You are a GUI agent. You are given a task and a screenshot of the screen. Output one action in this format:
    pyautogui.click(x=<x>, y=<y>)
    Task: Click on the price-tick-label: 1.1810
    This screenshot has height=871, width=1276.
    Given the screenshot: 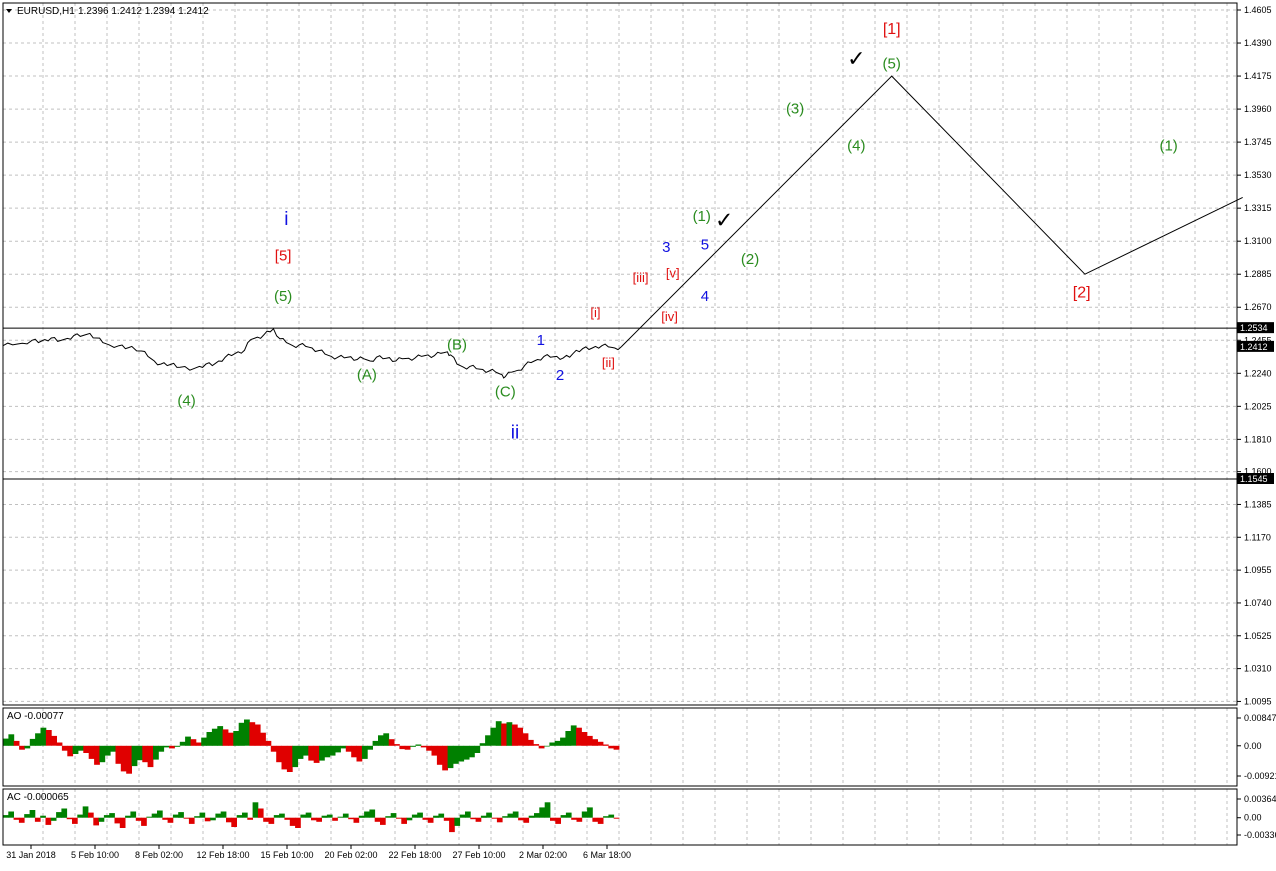 What is the action you would take?
    pyautogui.click(x=1258, y=439)
    